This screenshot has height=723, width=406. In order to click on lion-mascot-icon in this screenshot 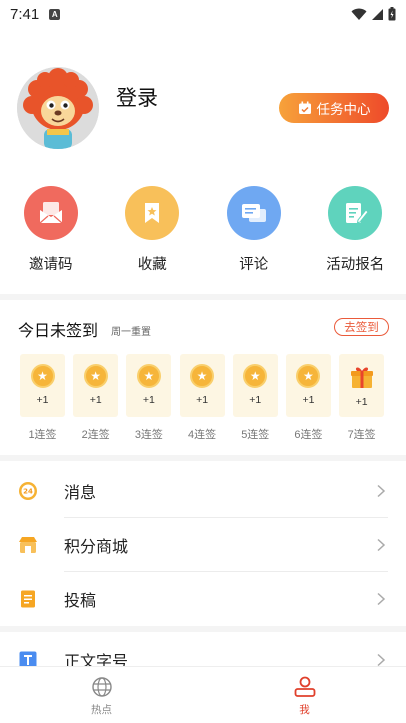, I will do `click(58, 108)`.